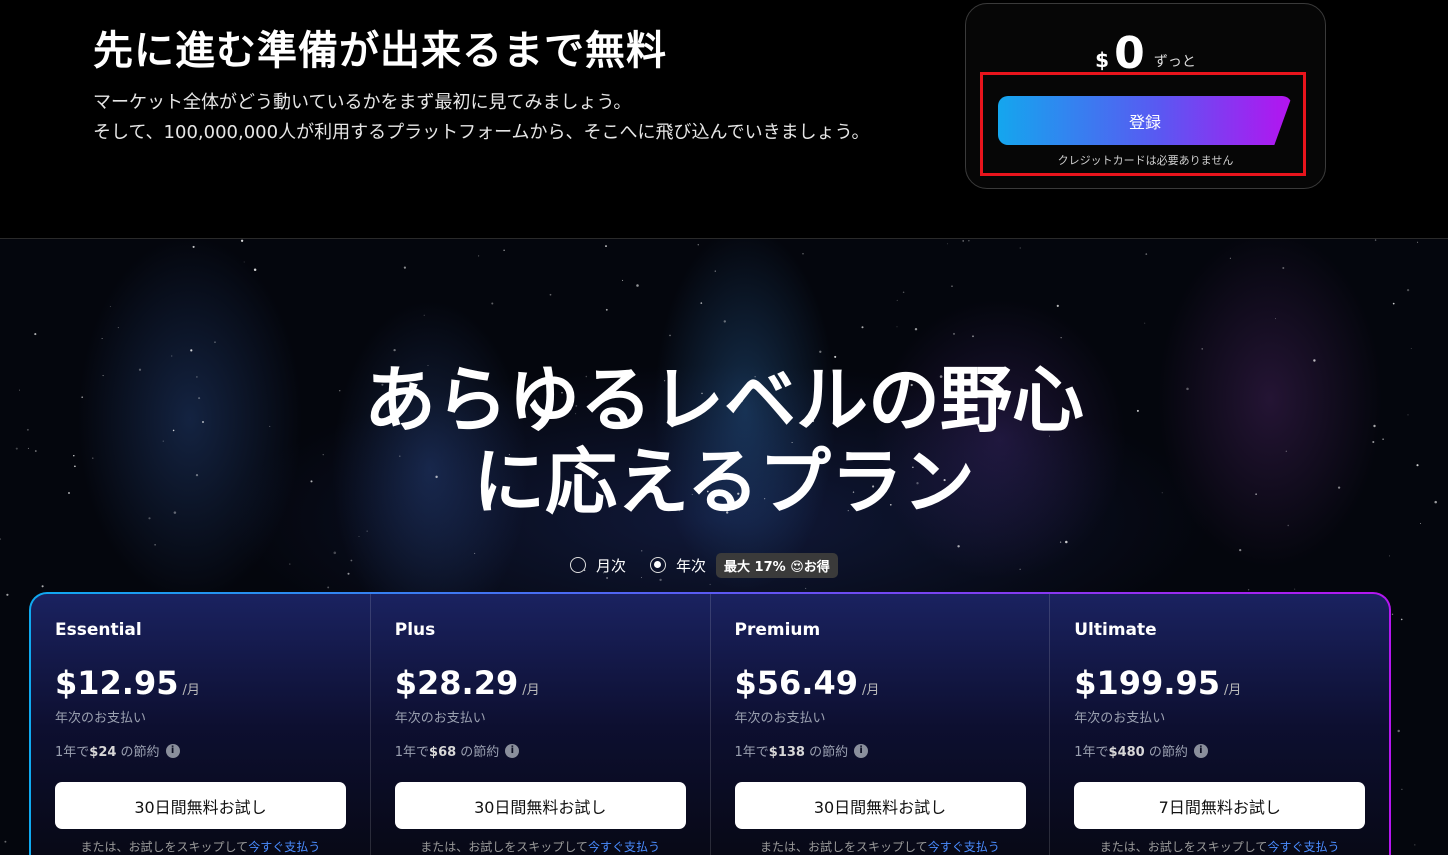  I want to click on plan-name: Essential, so click(98, 630).